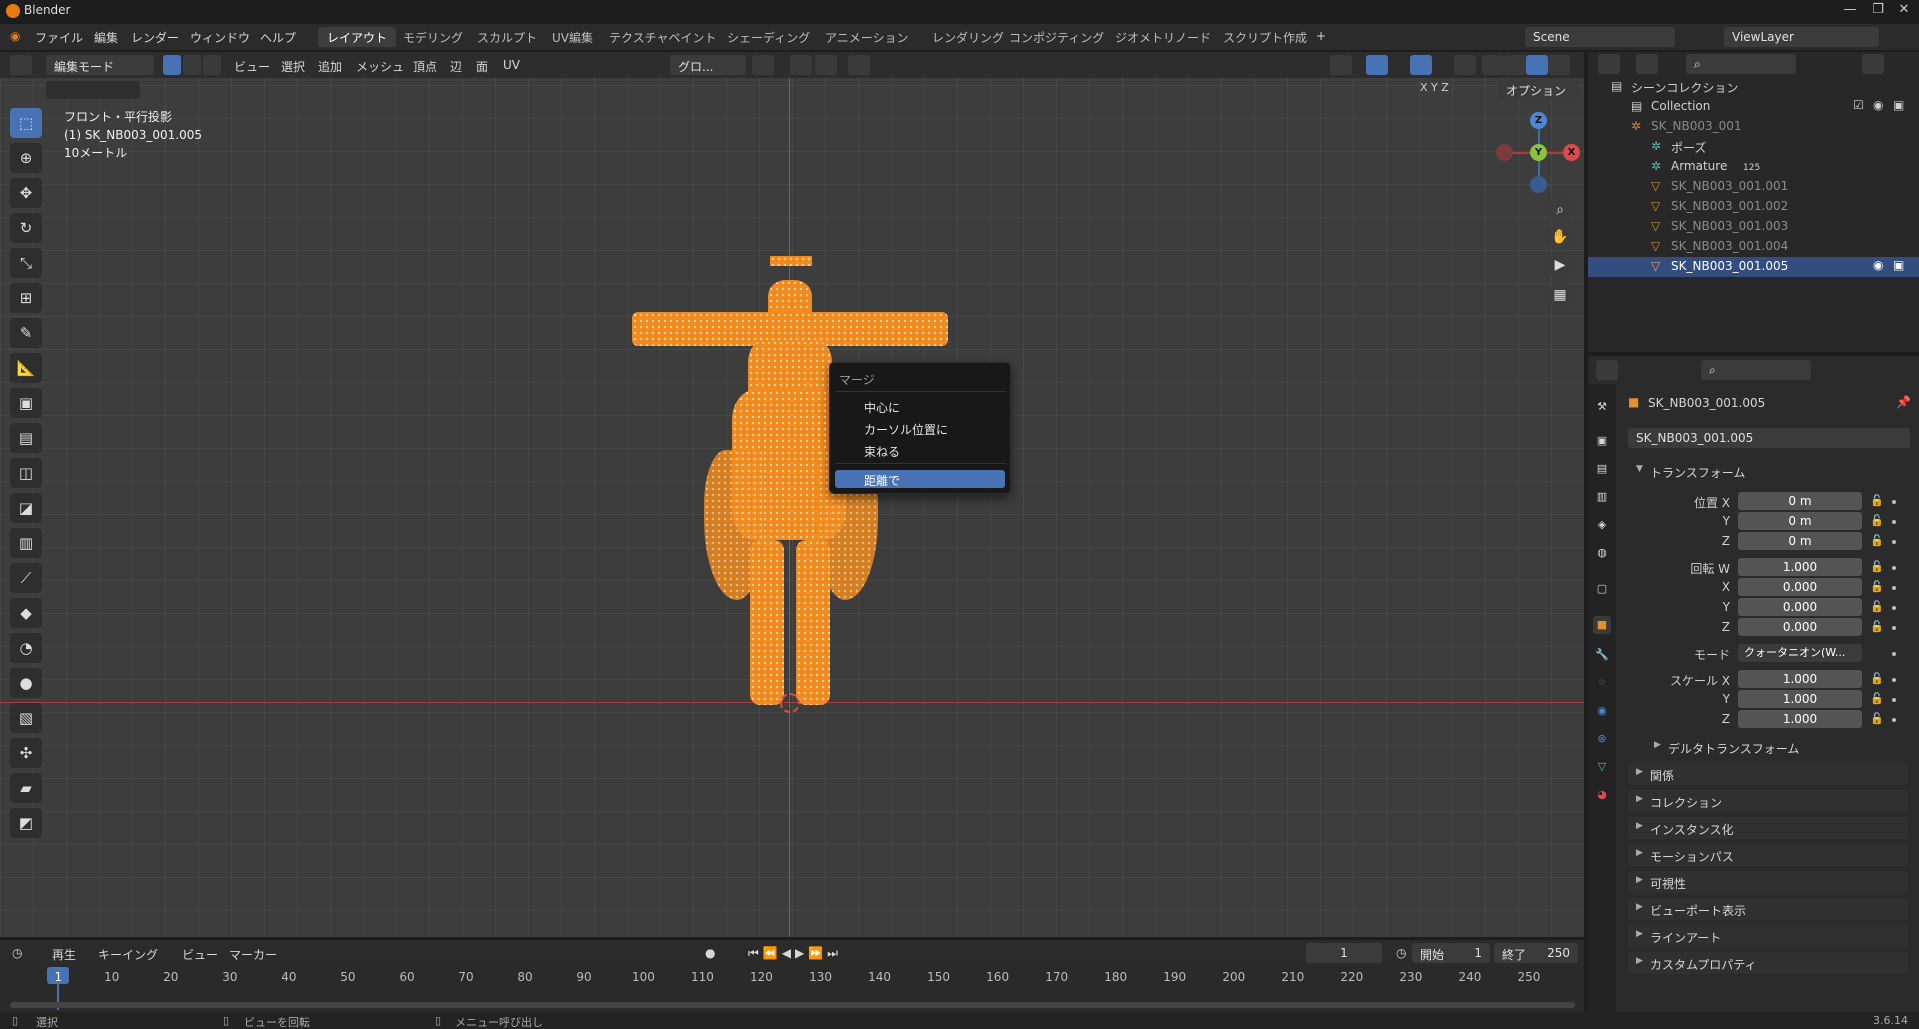  Describe the element at coordinates (1341, 65) in the screenshot. I see `visibility-icon` at that location.